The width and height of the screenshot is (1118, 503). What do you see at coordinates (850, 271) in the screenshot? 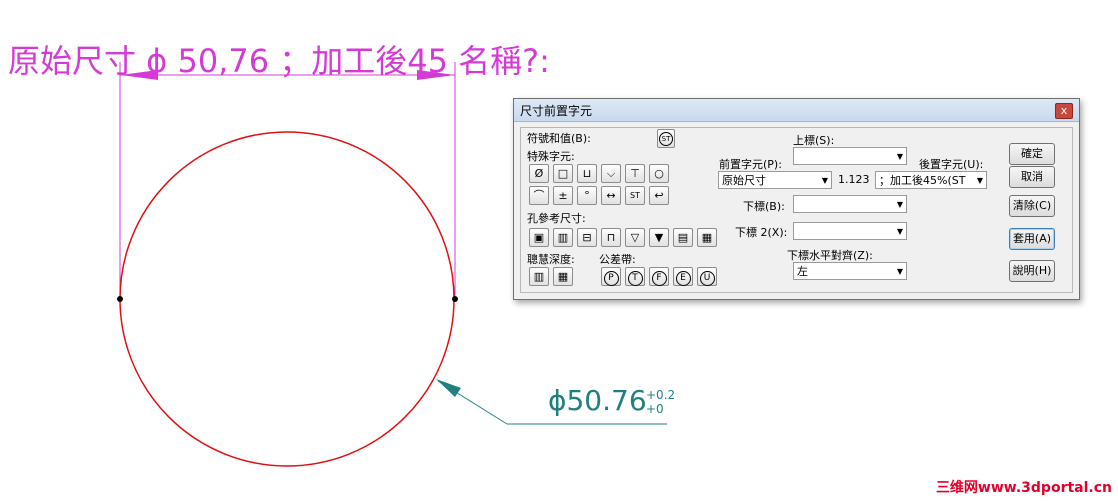
I see `halign-select: 左 ▼` at bounding box center [850, 271].